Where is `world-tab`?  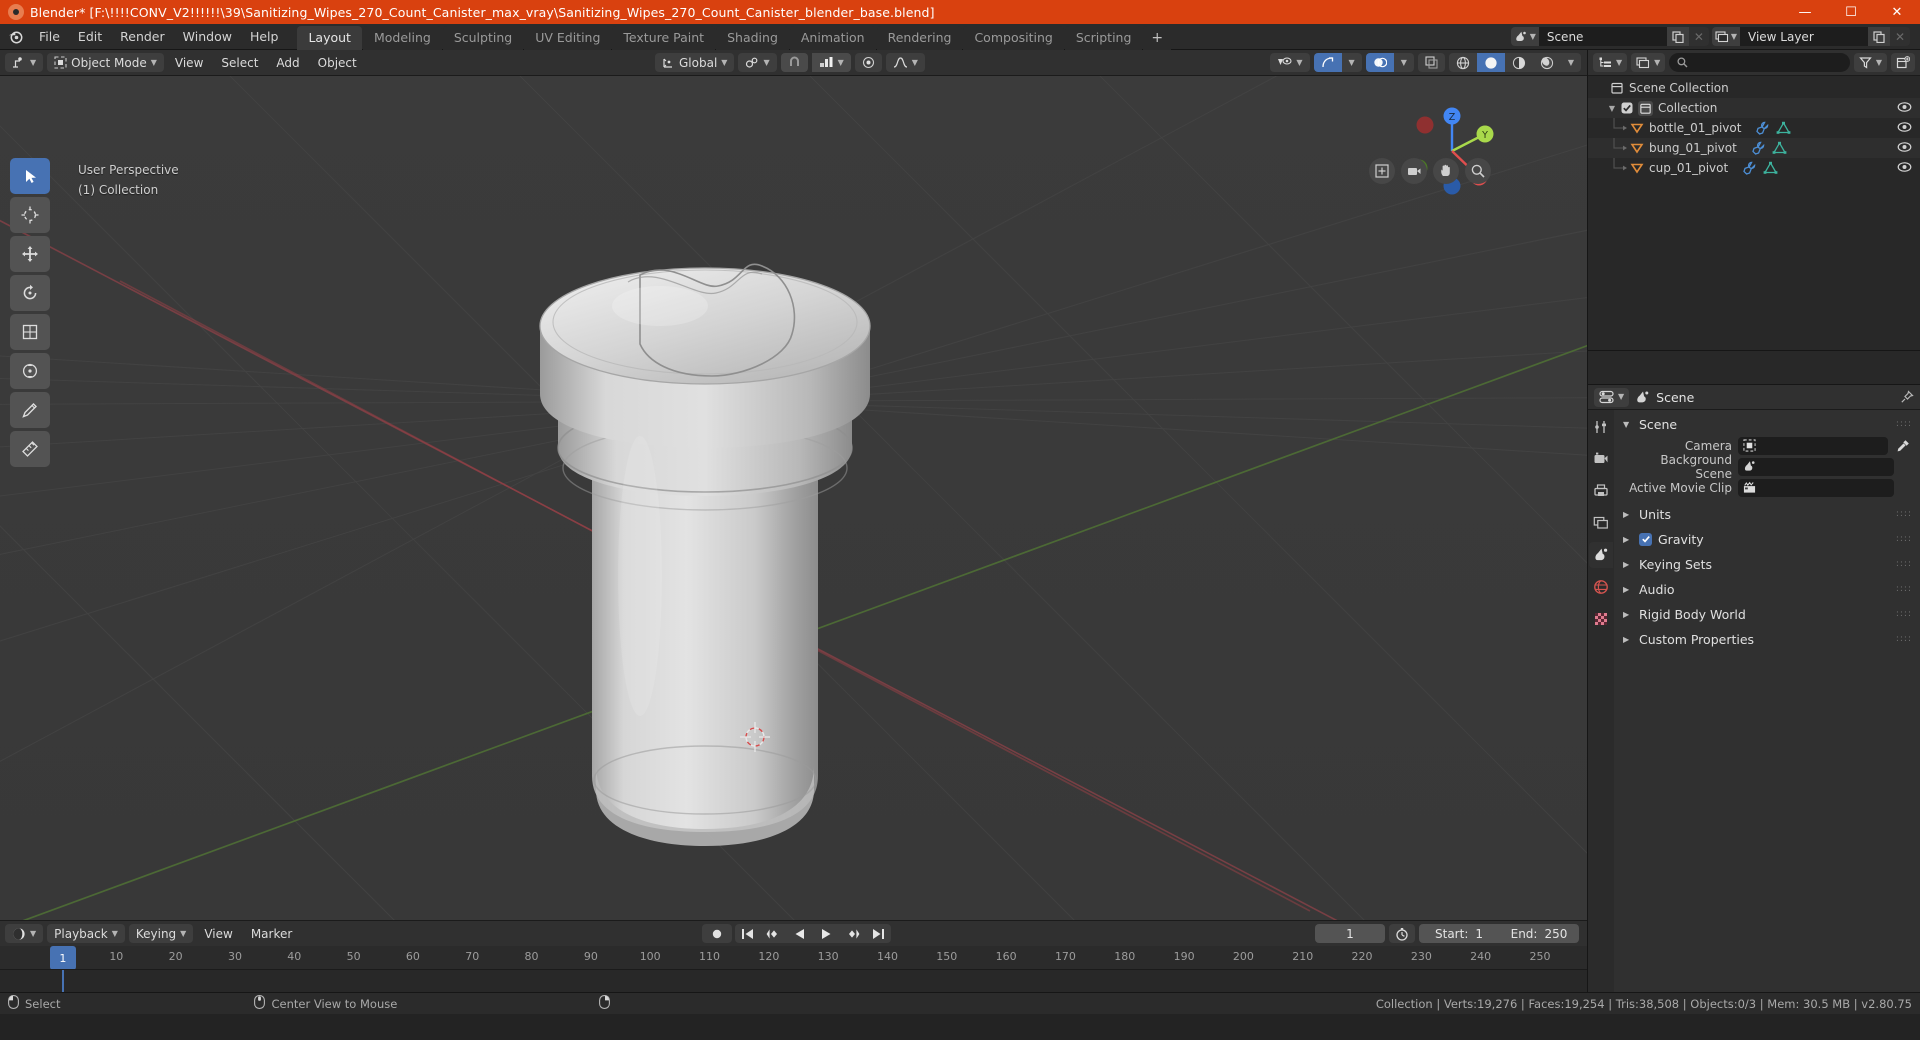
world-tab is located at coordinates (1601, 587).